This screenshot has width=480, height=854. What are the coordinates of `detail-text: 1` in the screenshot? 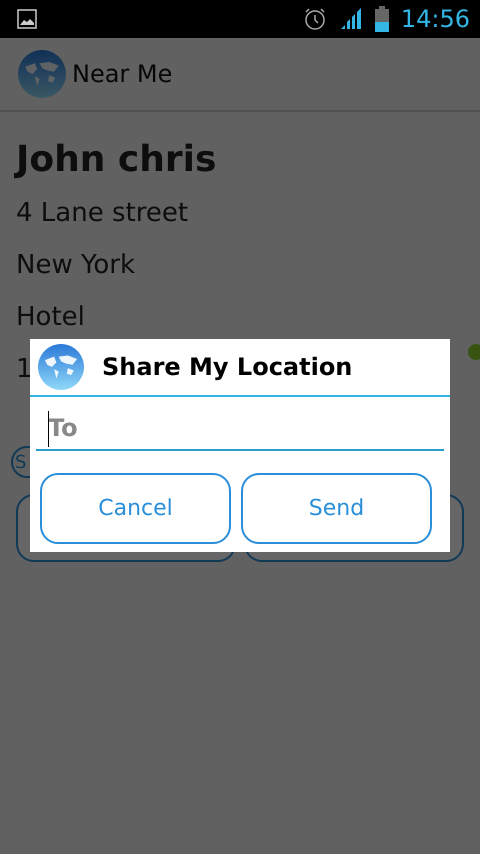 It's located at (24, 370).